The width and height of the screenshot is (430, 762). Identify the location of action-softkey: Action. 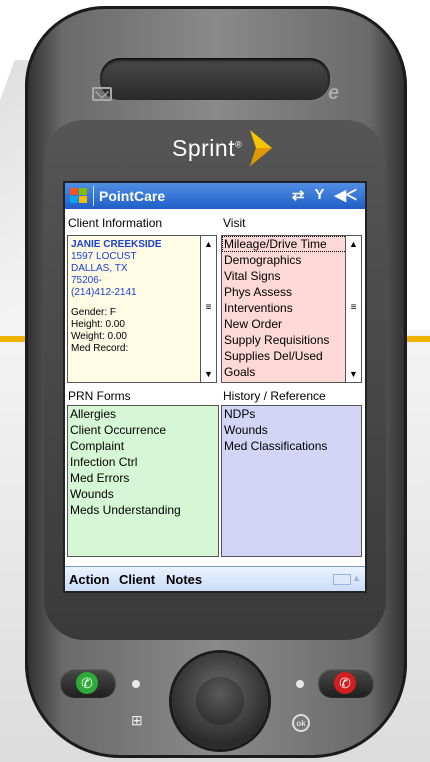
(89, 579).